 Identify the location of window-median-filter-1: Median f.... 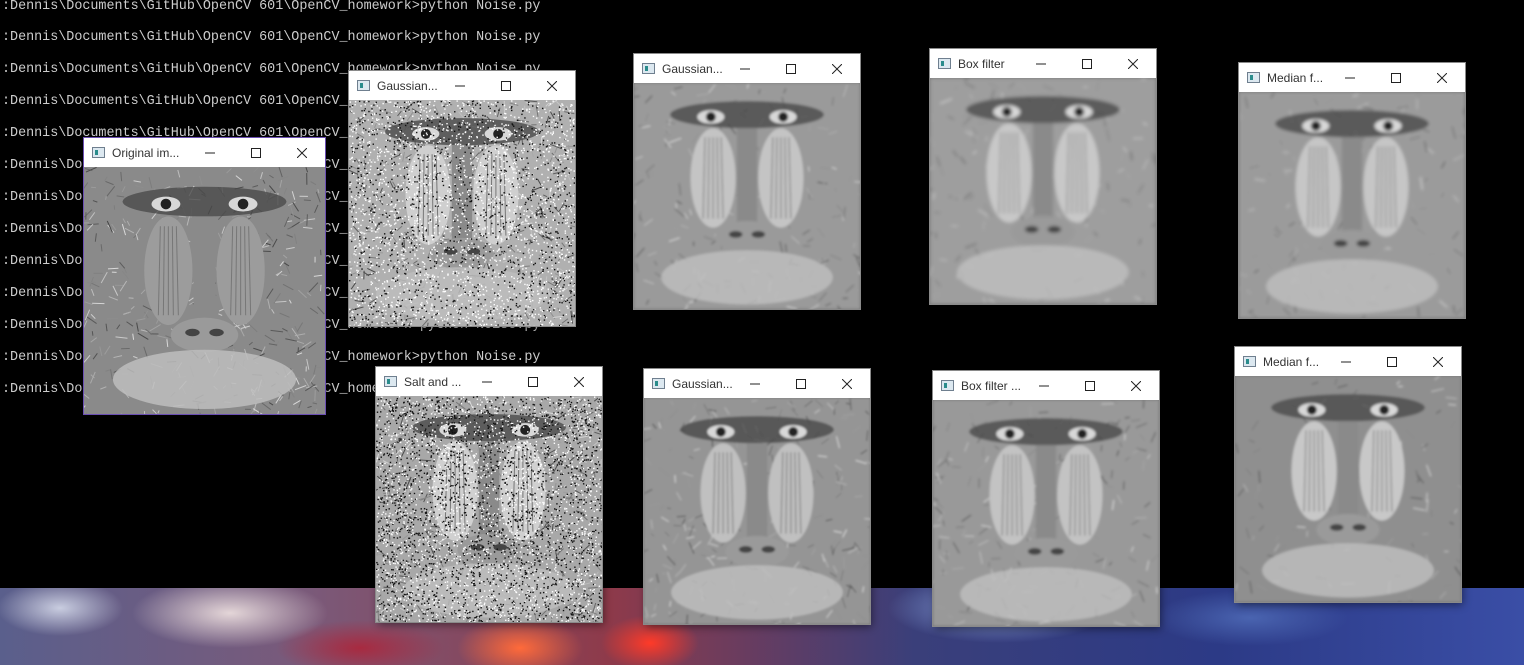
(1352, 190).